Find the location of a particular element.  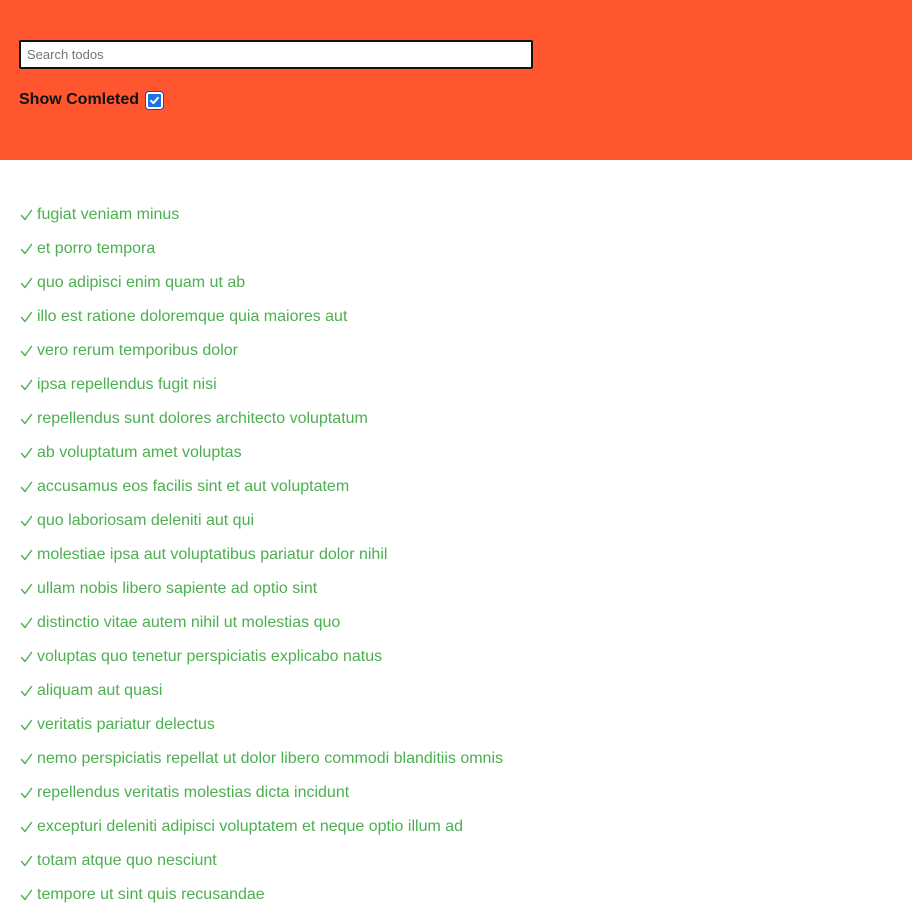

todo-text: vero rerum temporibus dolor is located at coordinates (137, 350).